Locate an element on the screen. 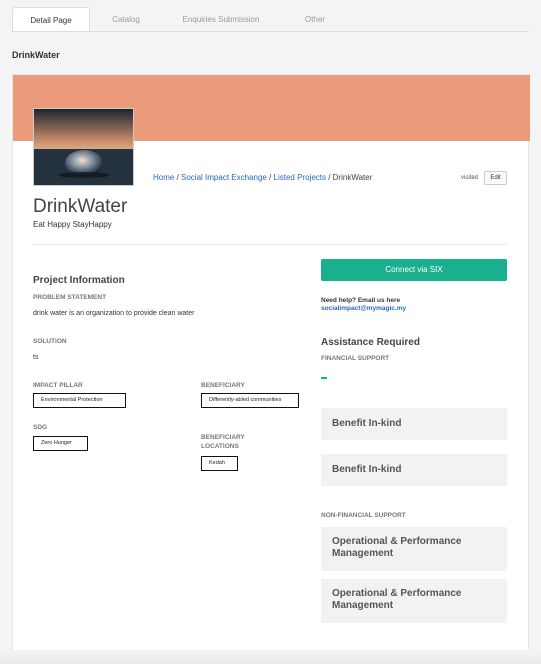 Image resolution: width=541 pixels, height=664 pixels. help-email-link: socialimpact@mymagic.my is located at coordinates (363, 308).